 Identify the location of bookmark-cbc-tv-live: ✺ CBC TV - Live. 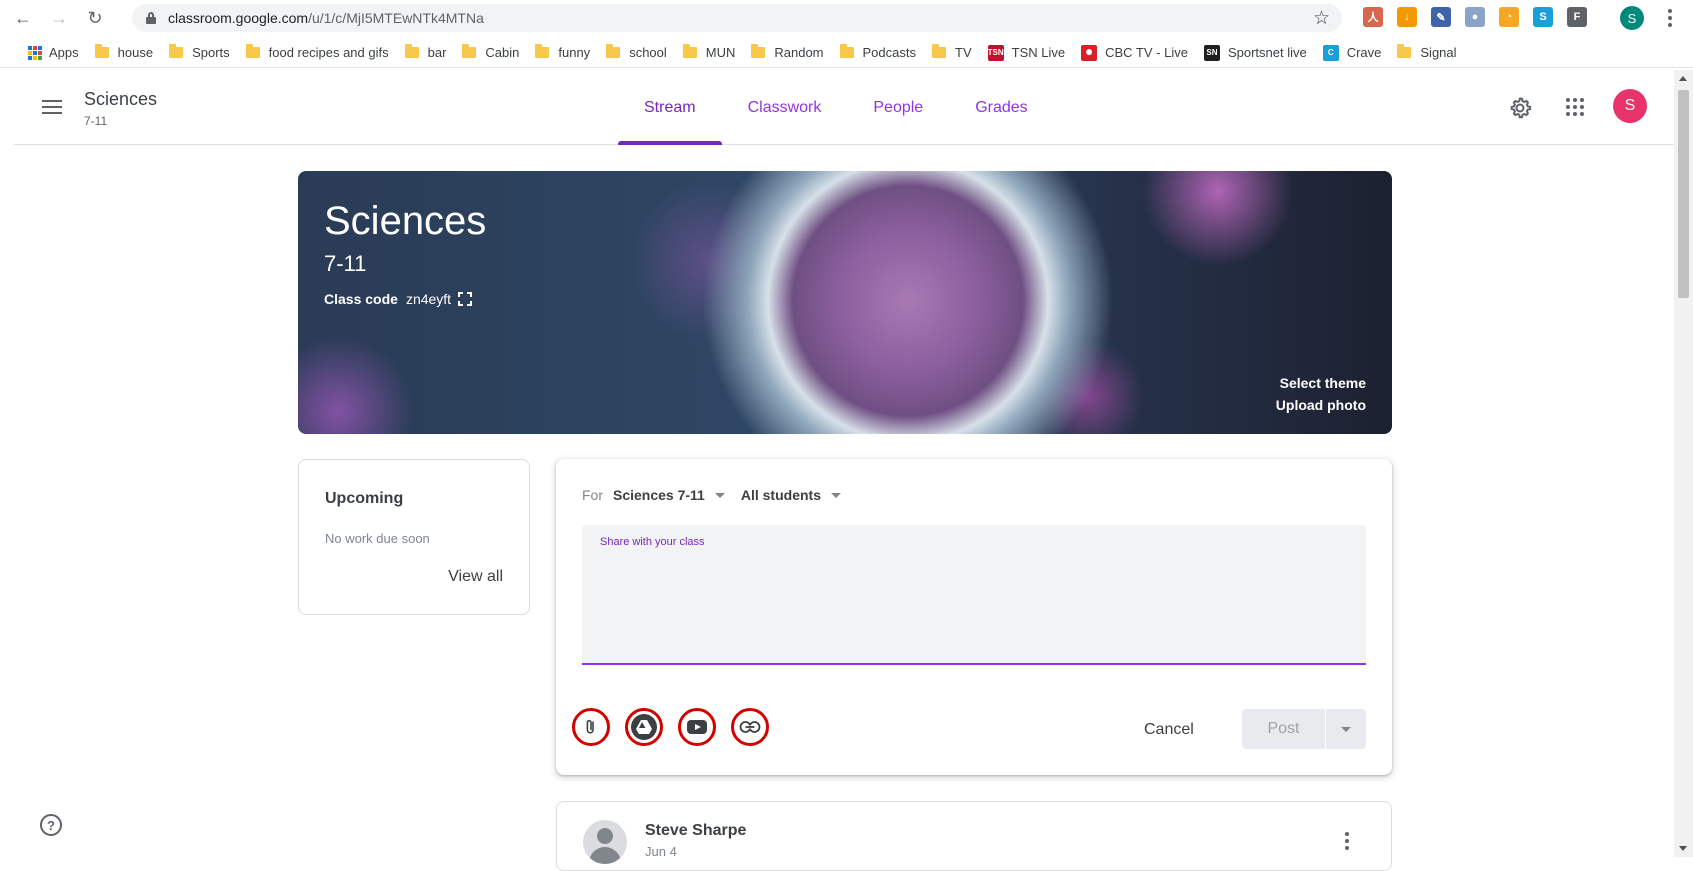
(1134, 52).